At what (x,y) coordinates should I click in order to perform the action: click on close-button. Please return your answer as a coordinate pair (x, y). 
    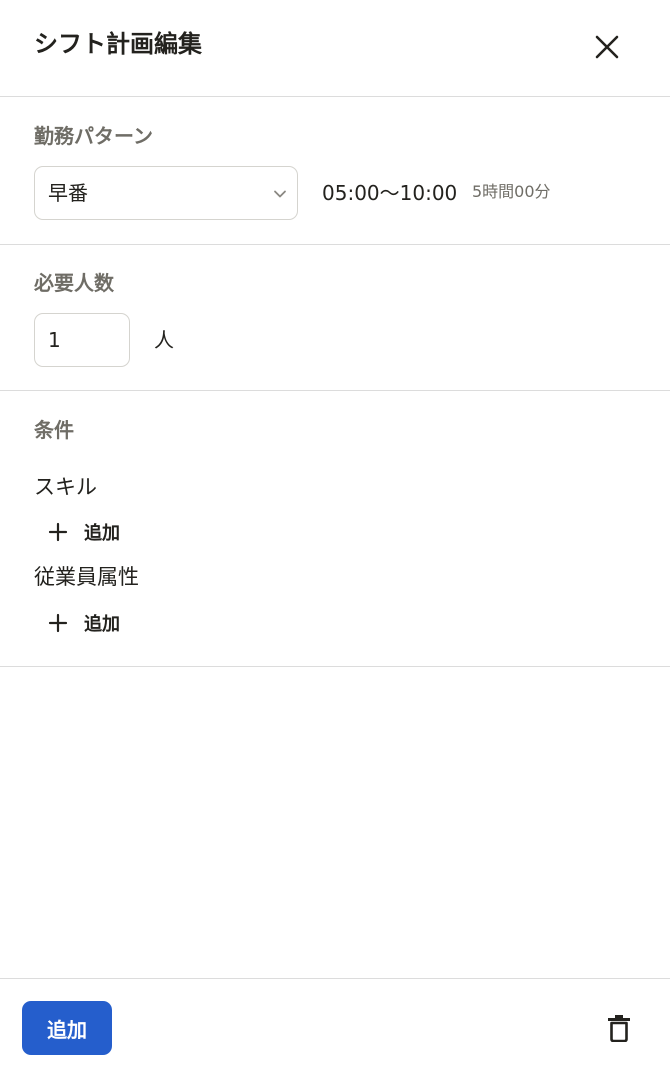
    Looking at the image, I should click on (607, 47).